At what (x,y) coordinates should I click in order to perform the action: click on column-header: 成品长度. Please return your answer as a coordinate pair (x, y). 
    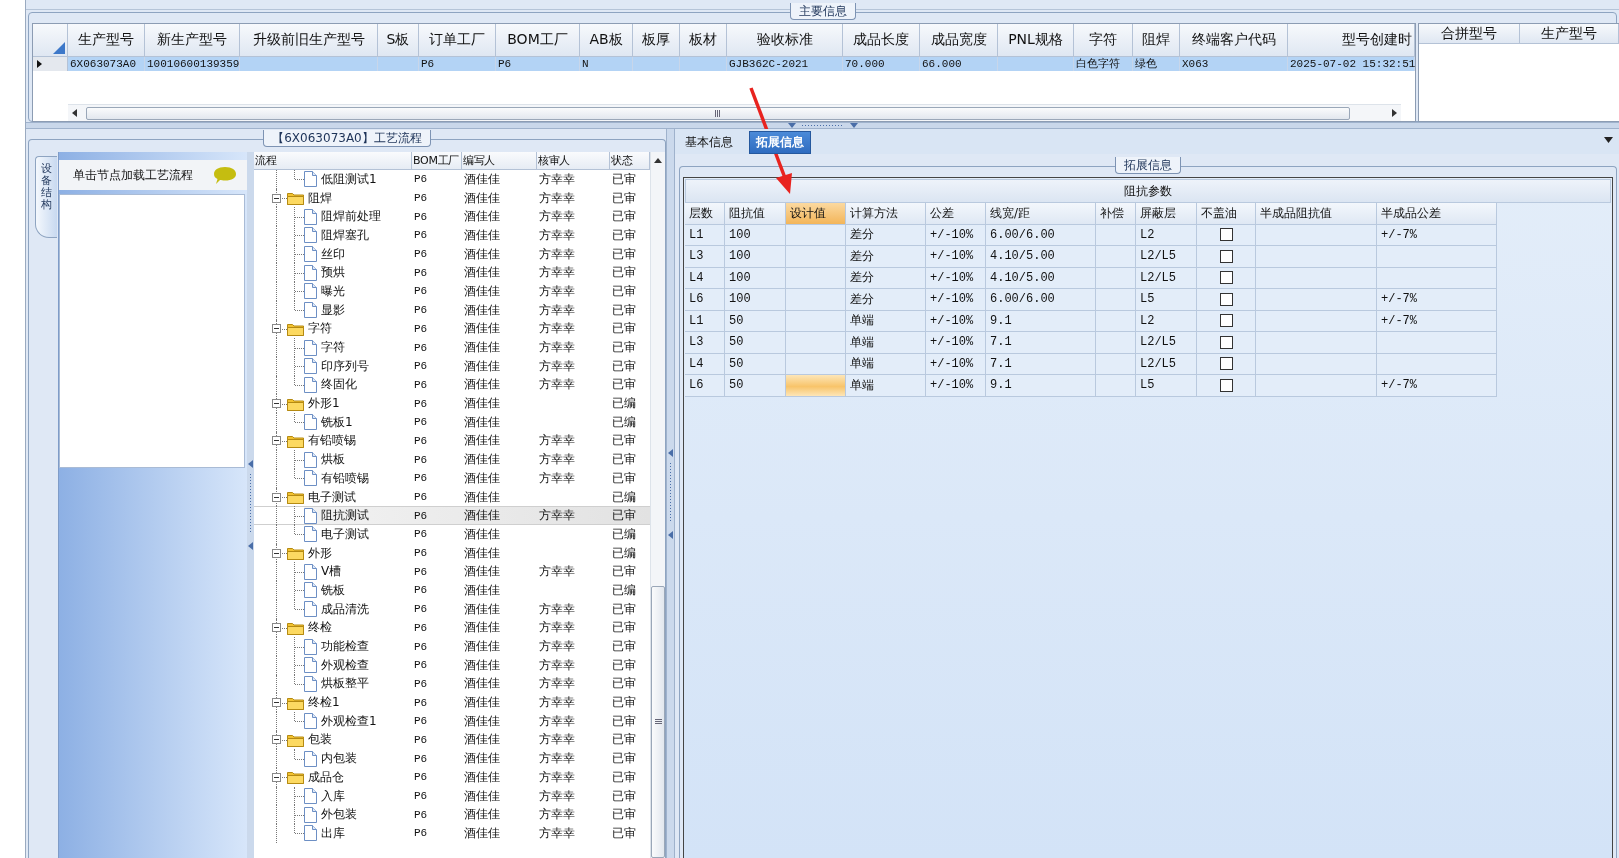
    Looking at the image, I should click on (881, 40).